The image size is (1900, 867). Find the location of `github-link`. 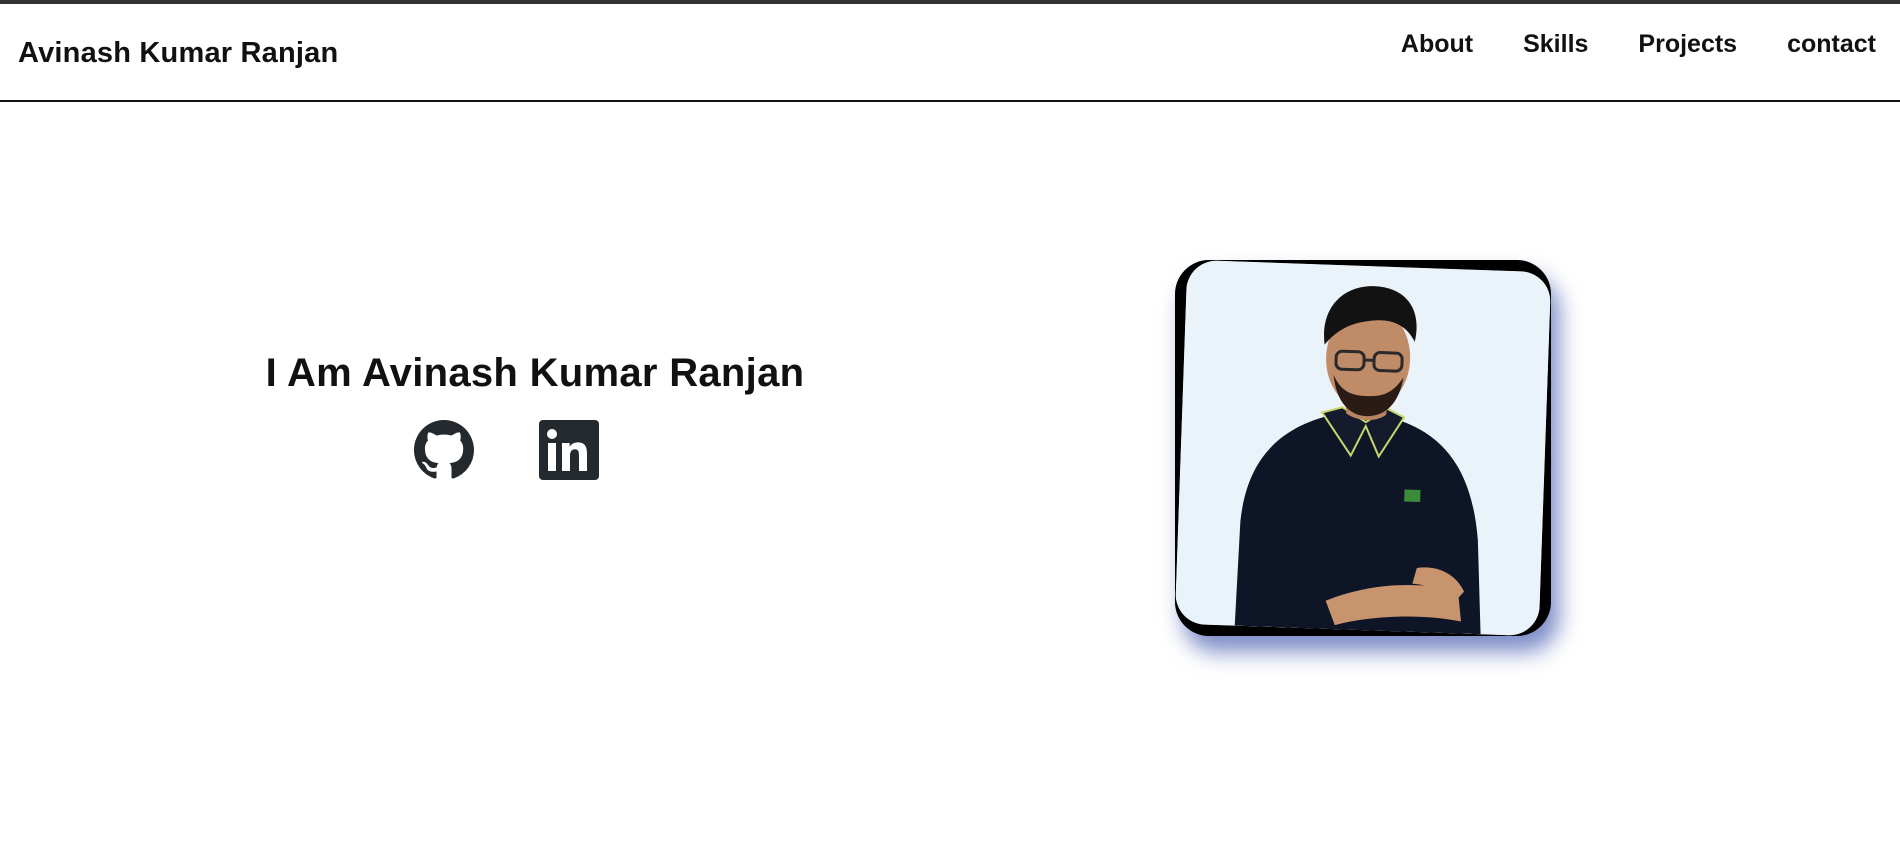

github-link is located at coordinates (444, 450).